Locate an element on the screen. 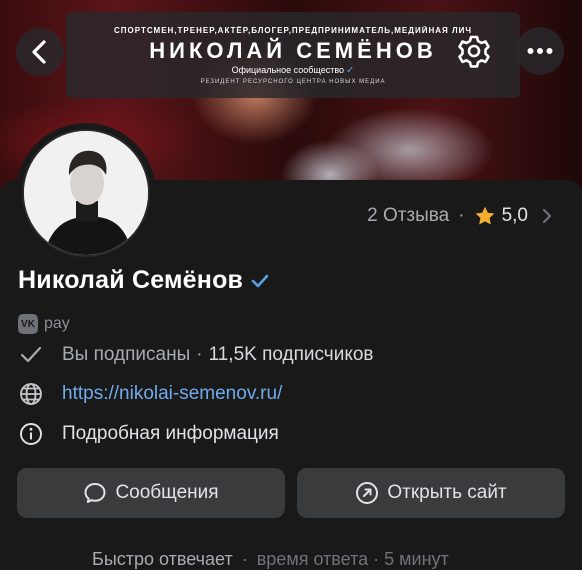 The height and width of the screenshot is (570, 582). person-photo is located at coordinates (86, 193).